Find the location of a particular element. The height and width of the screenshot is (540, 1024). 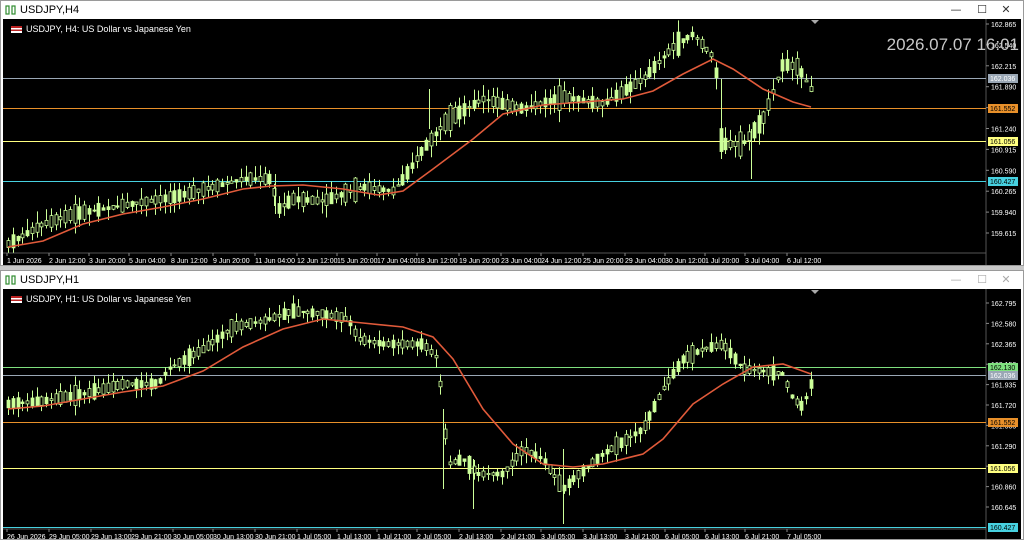

chart-shift-marker is located at coordinates (815, 292).